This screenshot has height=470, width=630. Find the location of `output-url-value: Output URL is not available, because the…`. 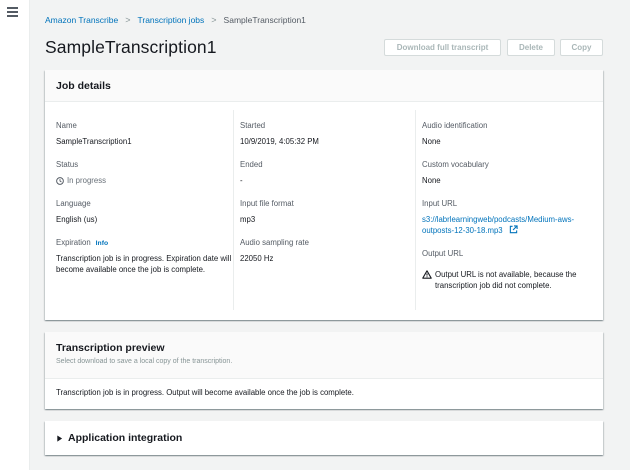

output-url-value: Output URL is not available, because the… is located at coordinates (511, 280).